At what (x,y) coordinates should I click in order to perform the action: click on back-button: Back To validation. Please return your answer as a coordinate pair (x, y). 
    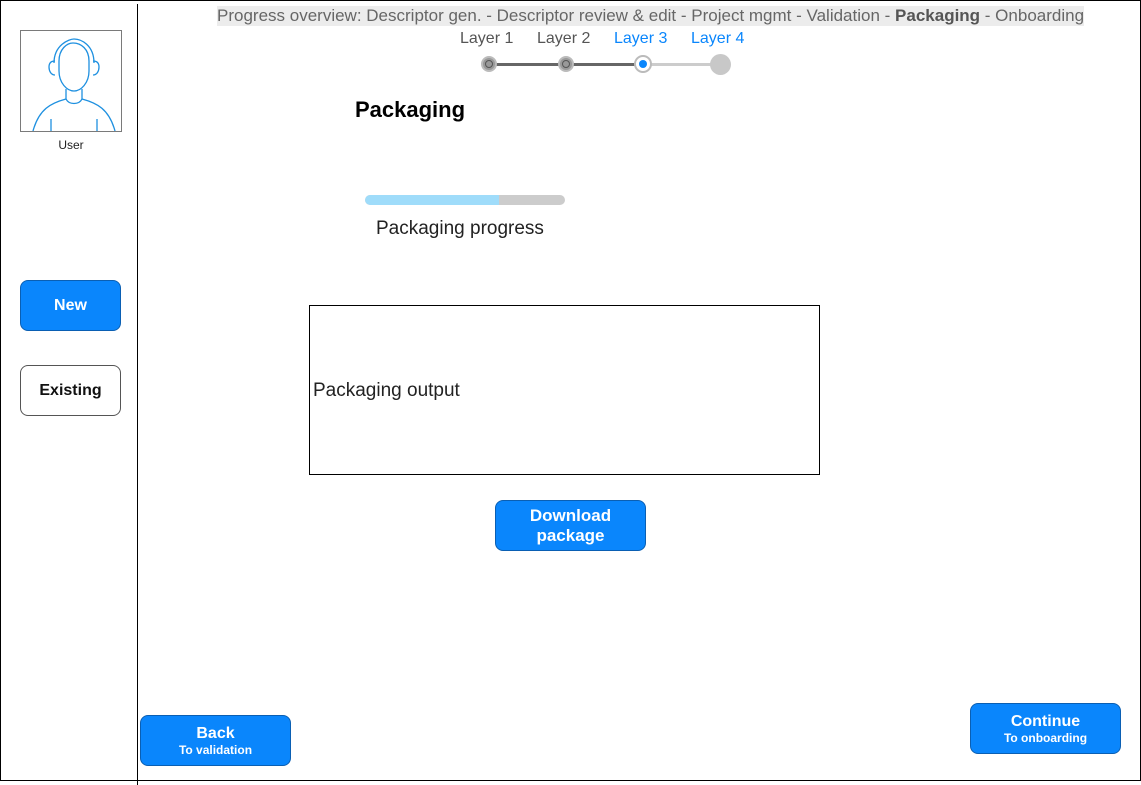
    Looking at the image, I should click on (215, 740).